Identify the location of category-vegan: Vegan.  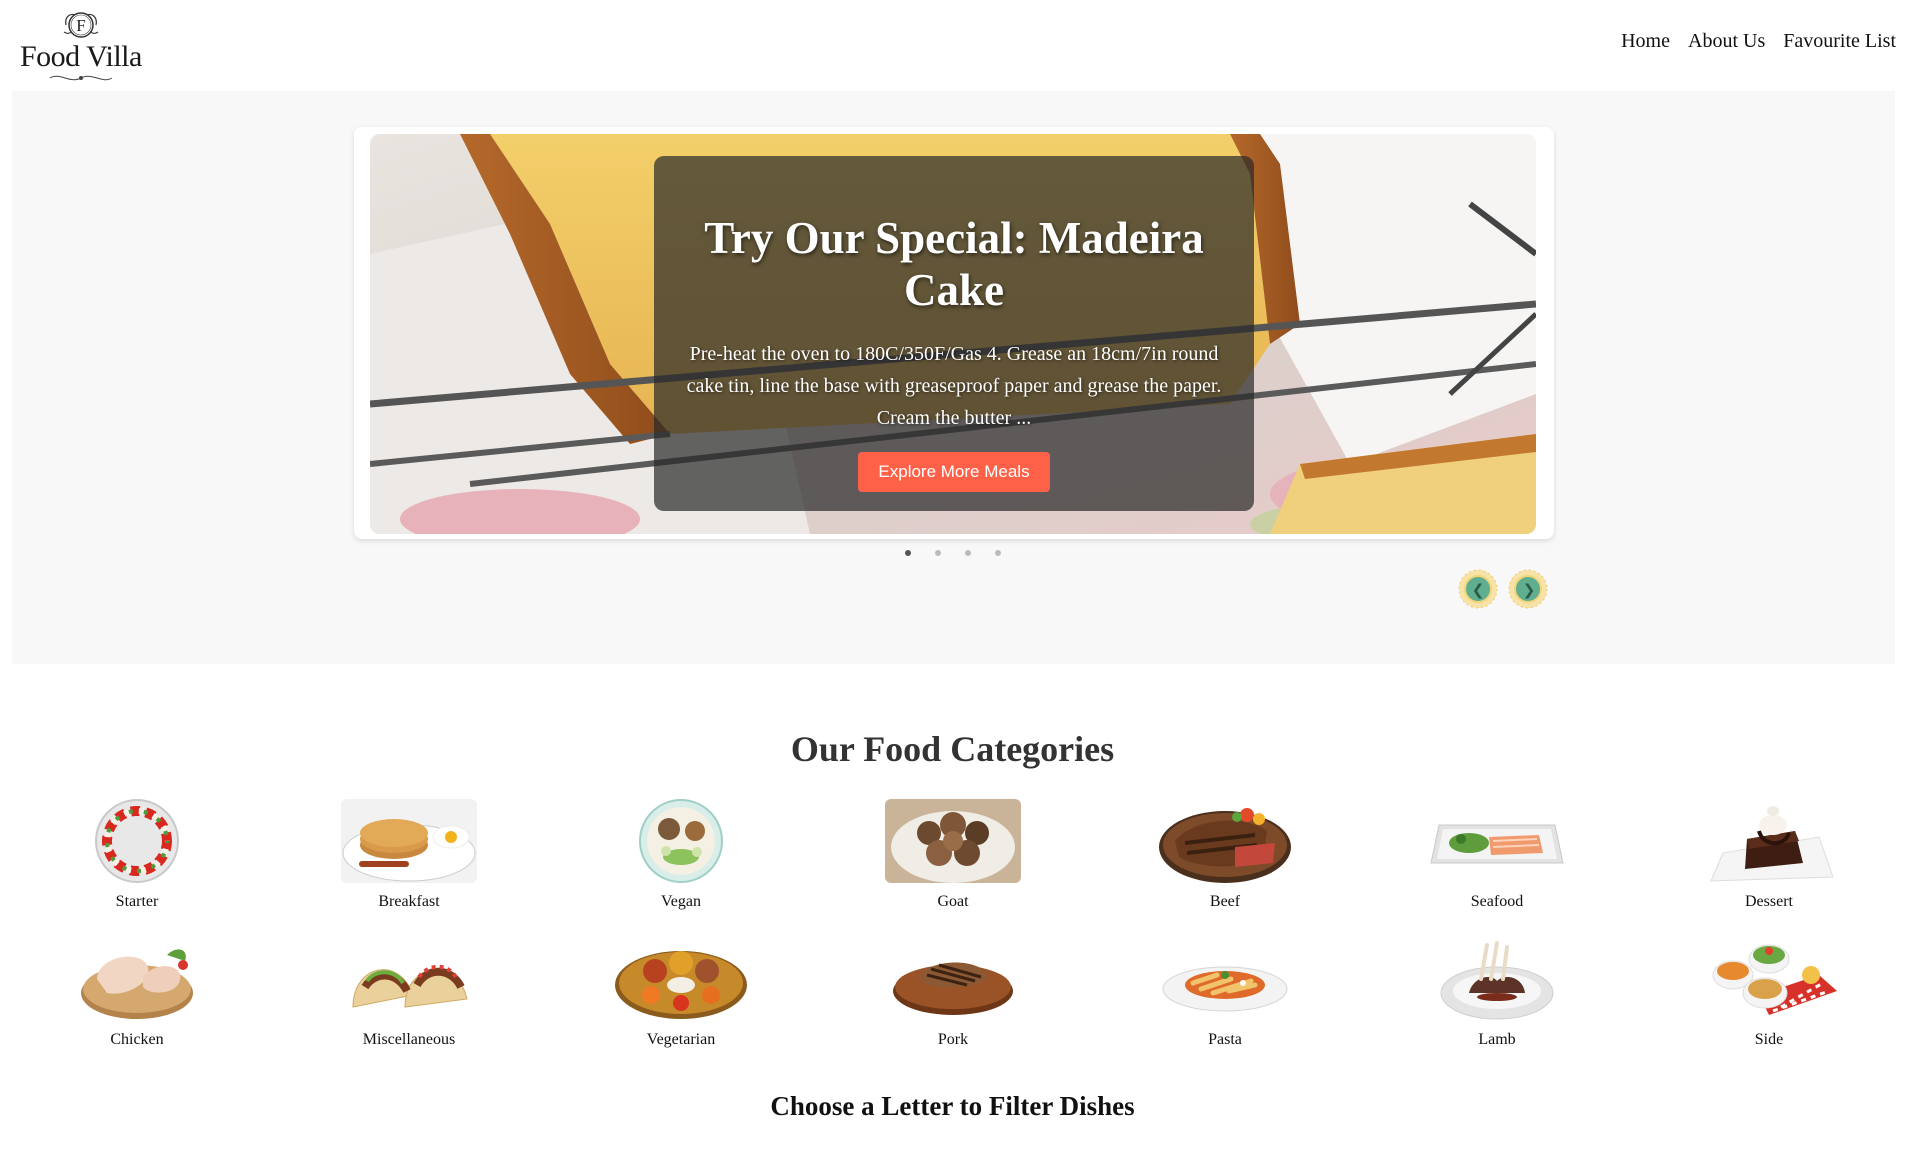
(681, 854).